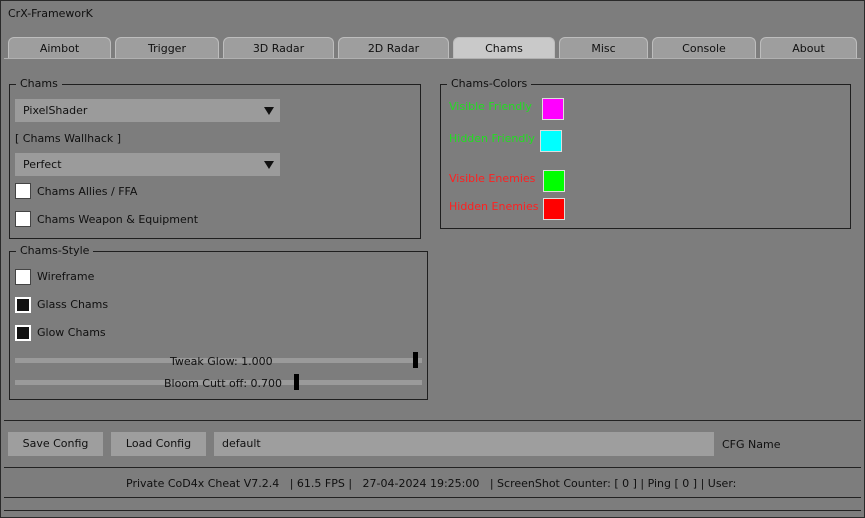 This screenshot has height=518, width=865. What do you see at coordinates (50, 13) in the screenshot?
I see `window-title: CrX-FrameworK` at bounding box center [50, 13].